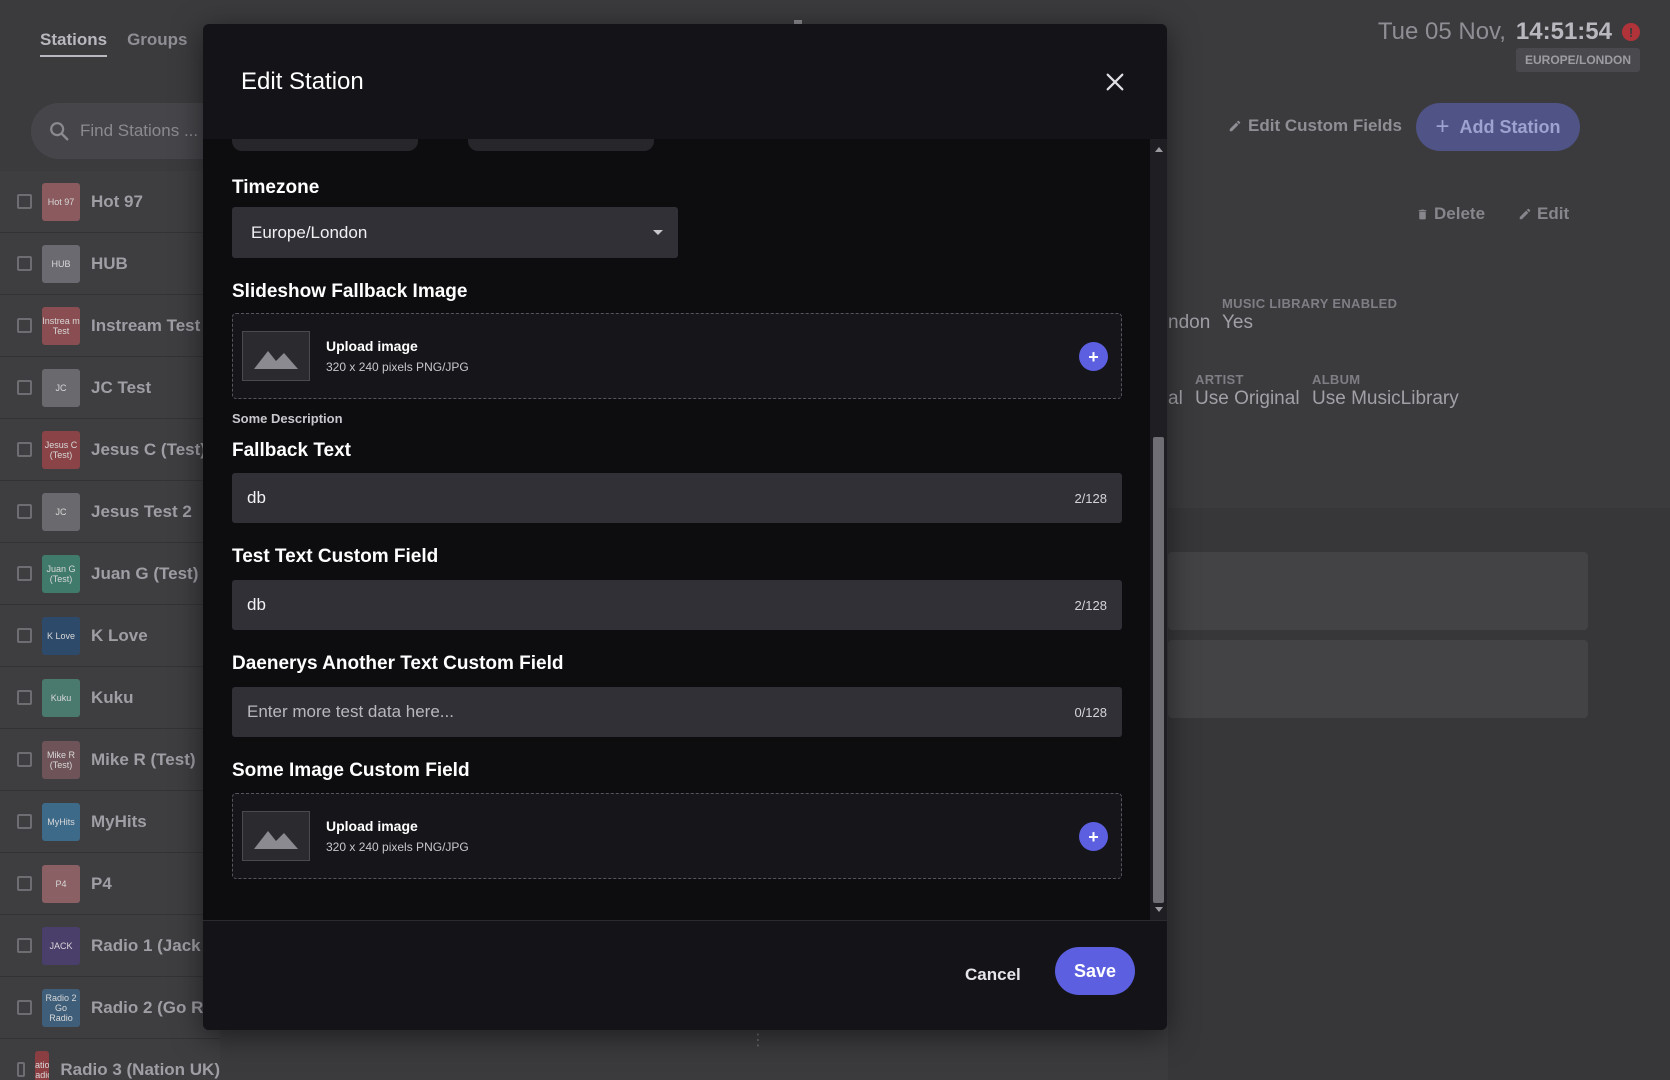 Image resolution: width=1670 pixels, height=1080 pixels. Describe the element at coordinates (1095, 971) in the screenshot. I see `save-button: Save` at that location.